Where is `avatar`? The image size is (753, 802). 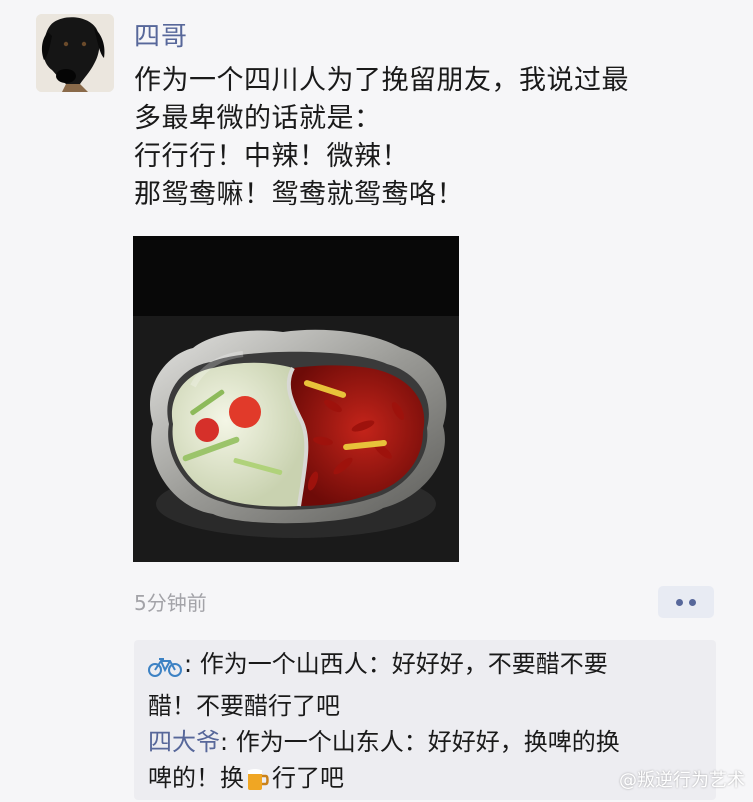 avatar is located at coordinates (75, 53).